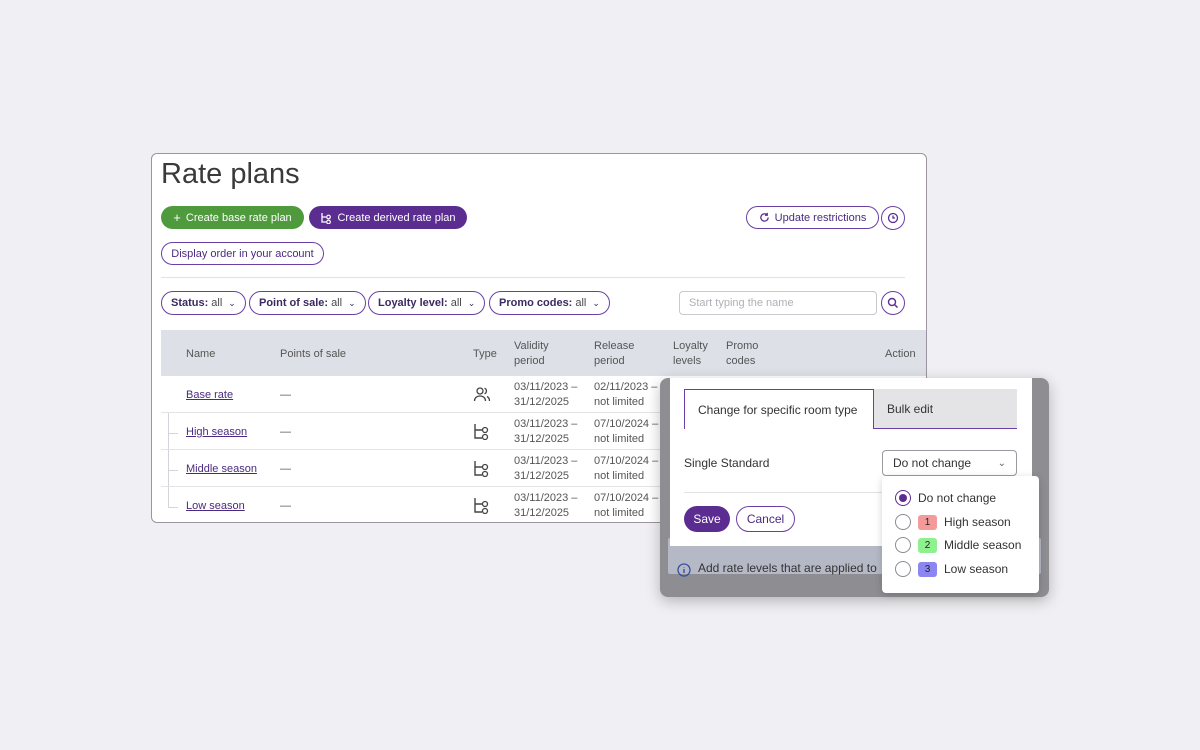 This screenshot has height=750, width=1200. What do you see at coordinates (201, 354) in the screenshot?
I see `header-name: Name` at bounding box center [201, 354].